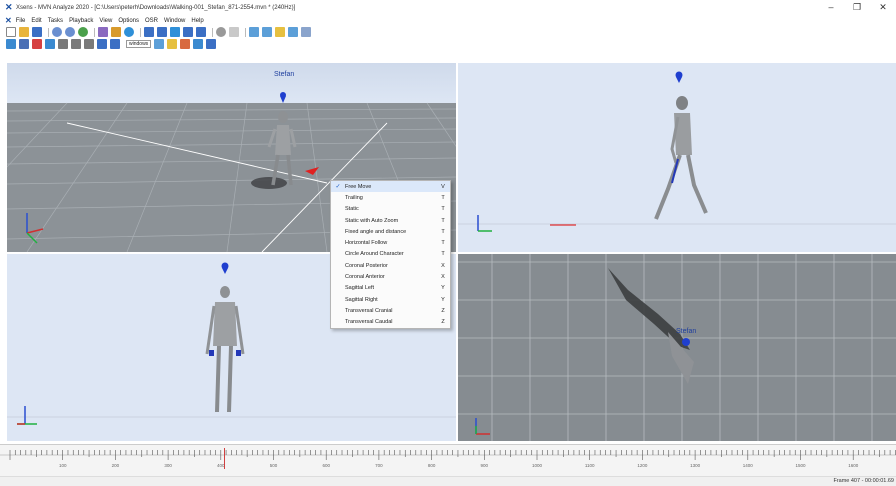 The width and height of the screenshot is (896, 486). What do you see at coordinates (11, 32) in the screenshot?
I see `new-file-icon` at bounding box center [11, 32].